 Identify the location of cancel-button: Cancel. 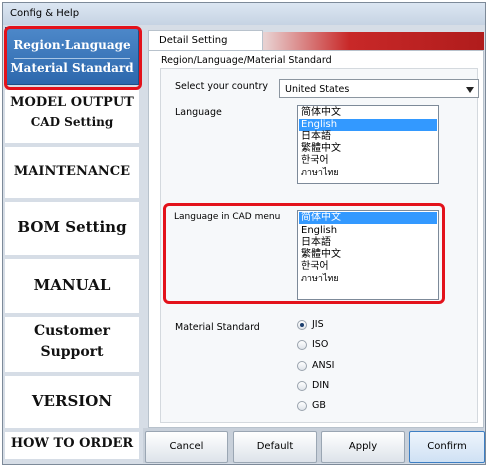
(186, 447).